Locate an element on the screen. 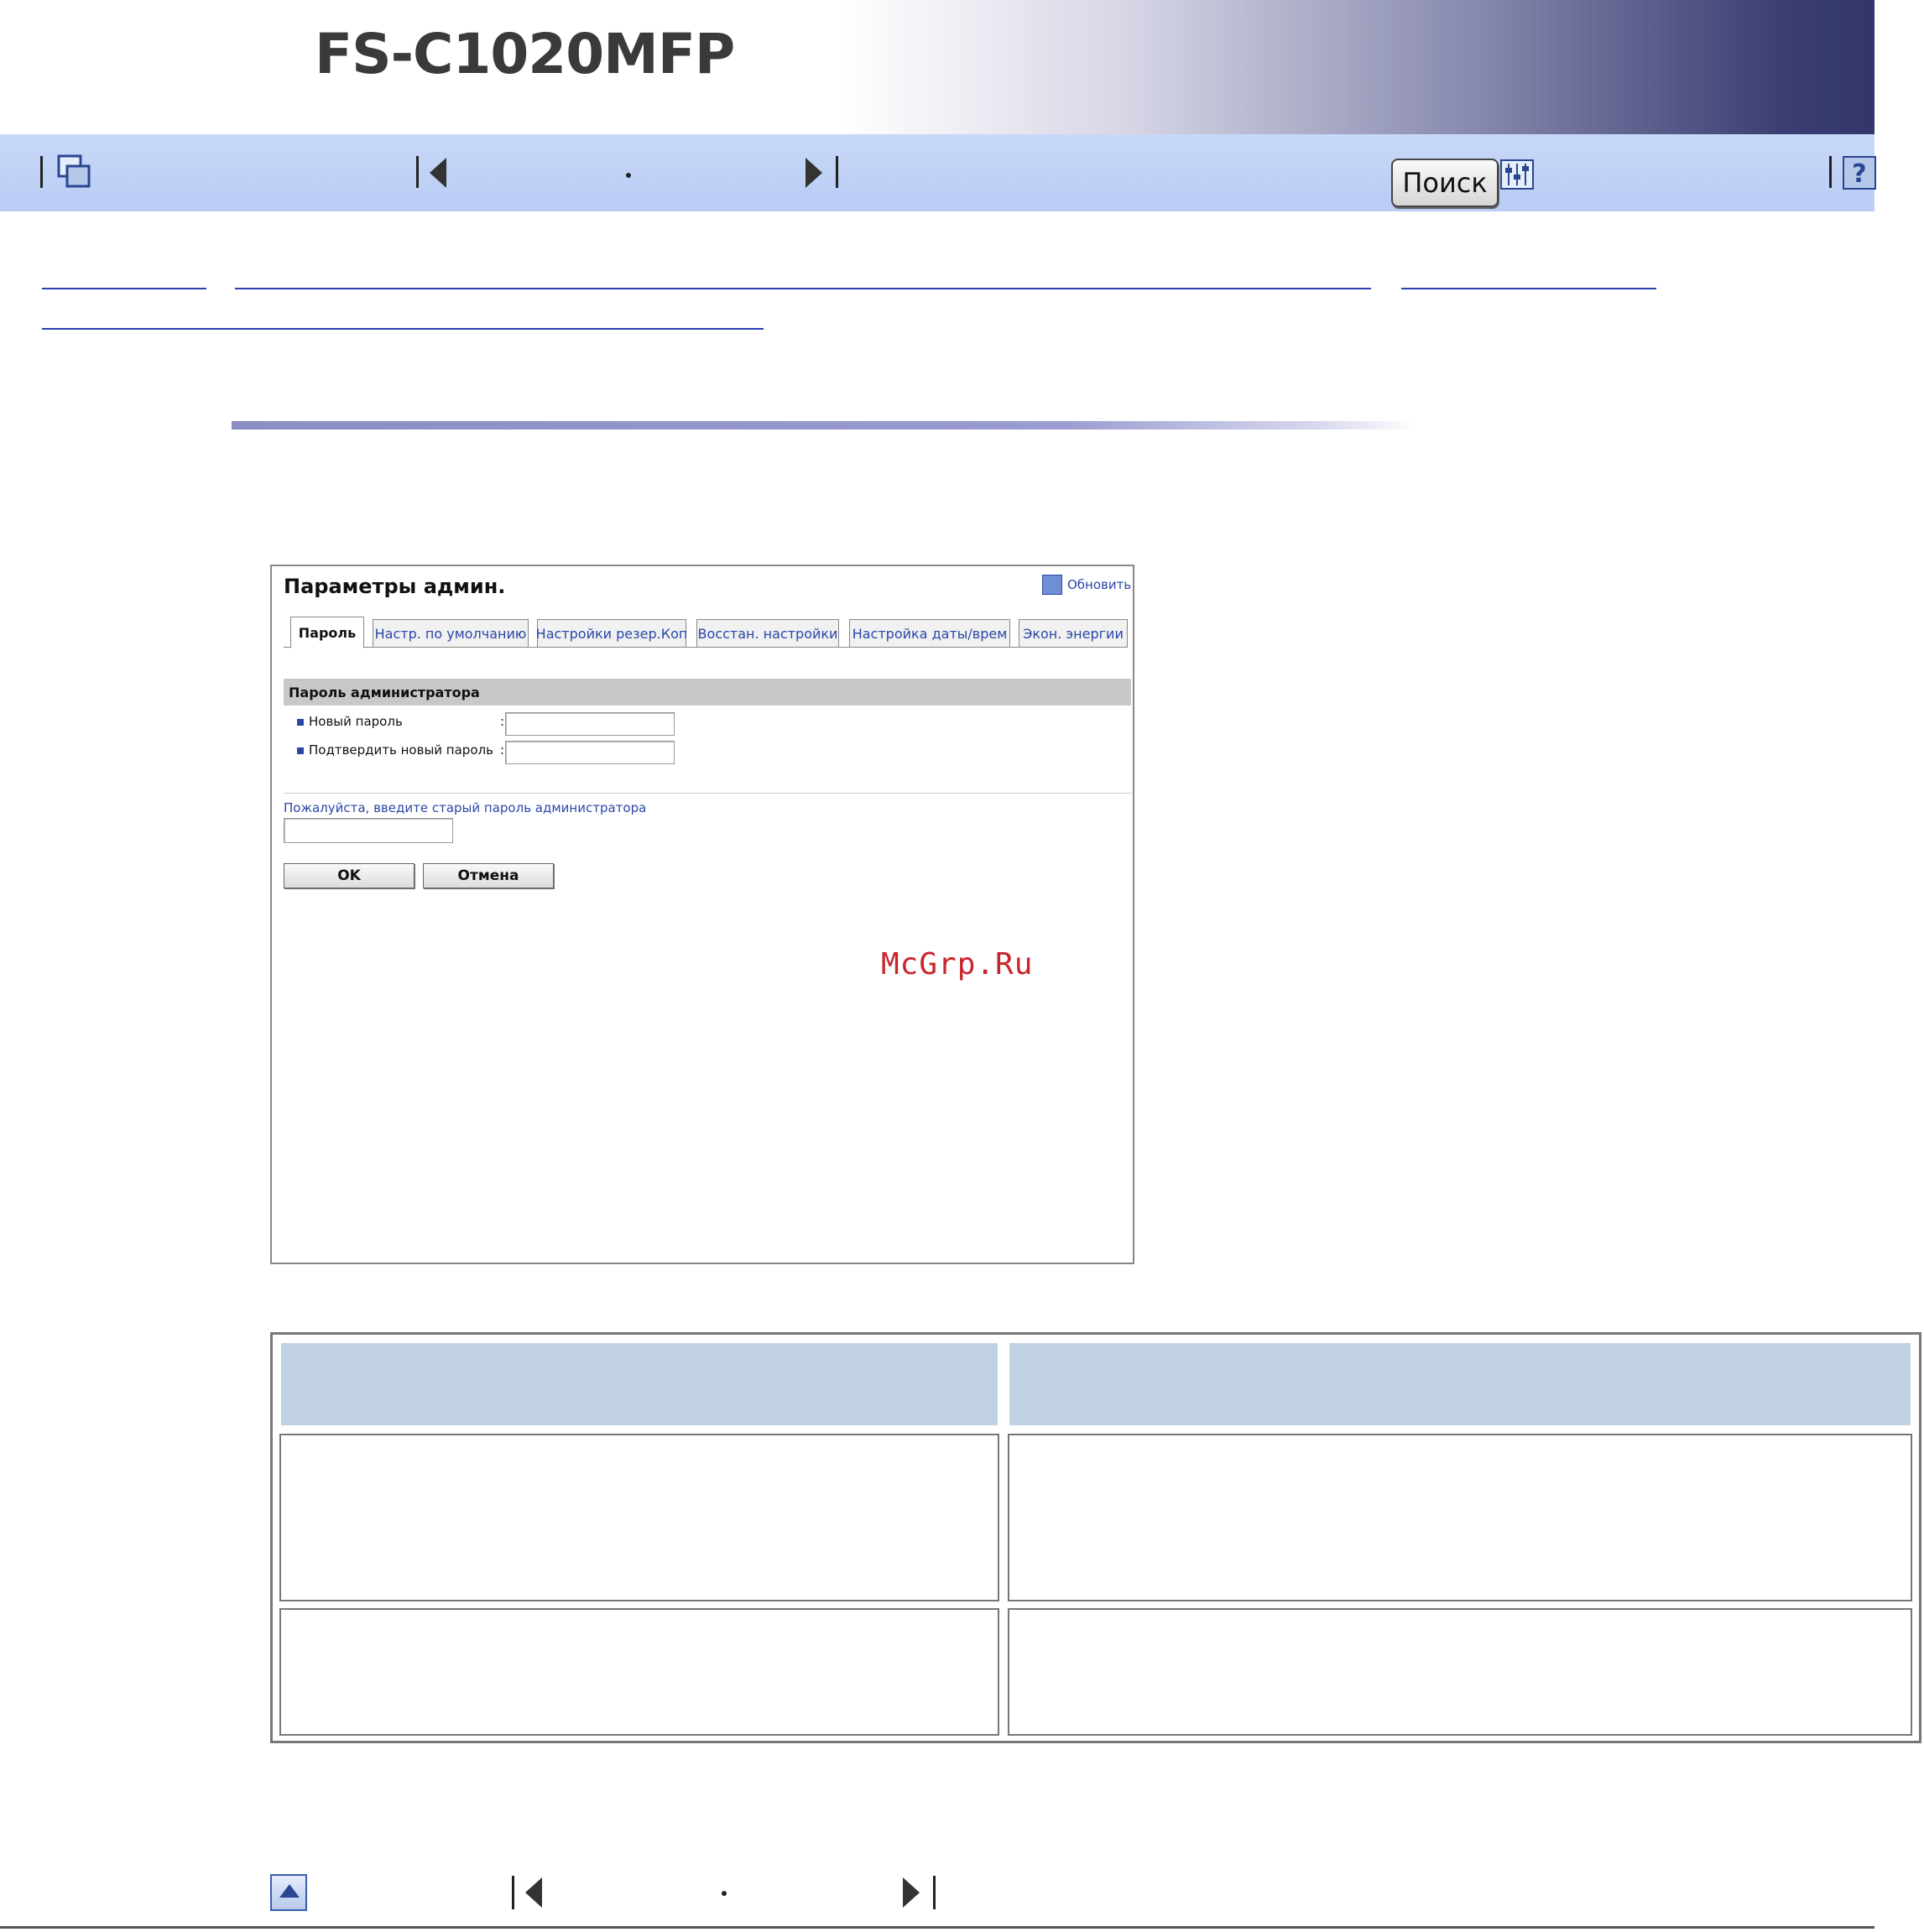 The height and width of the screenshot is (1932, 1924). watermark: McGrp.Ru is located at coordinates (957, 964).